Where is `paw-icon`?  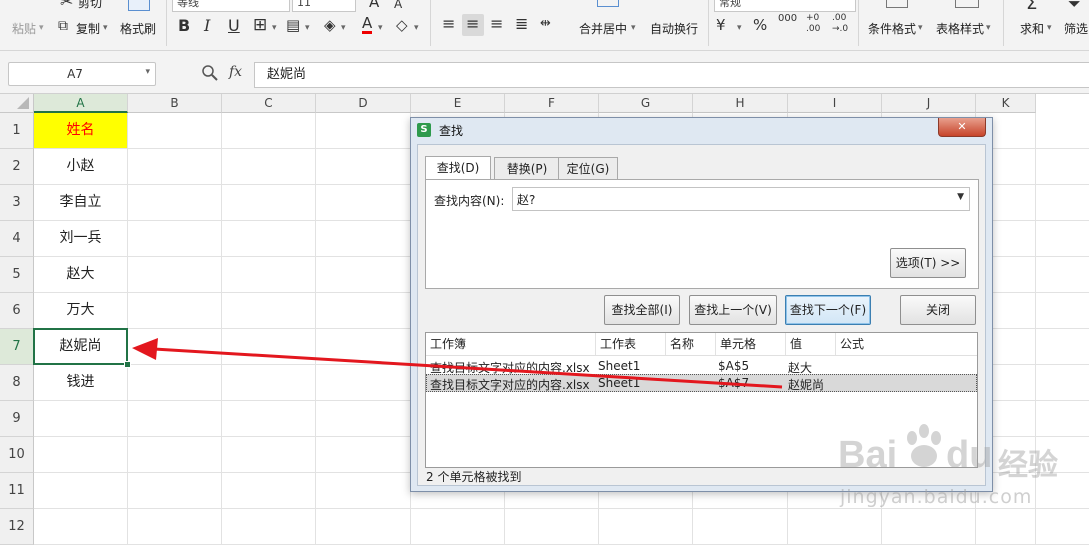
paw-icon is located at coordinates (924, 445).